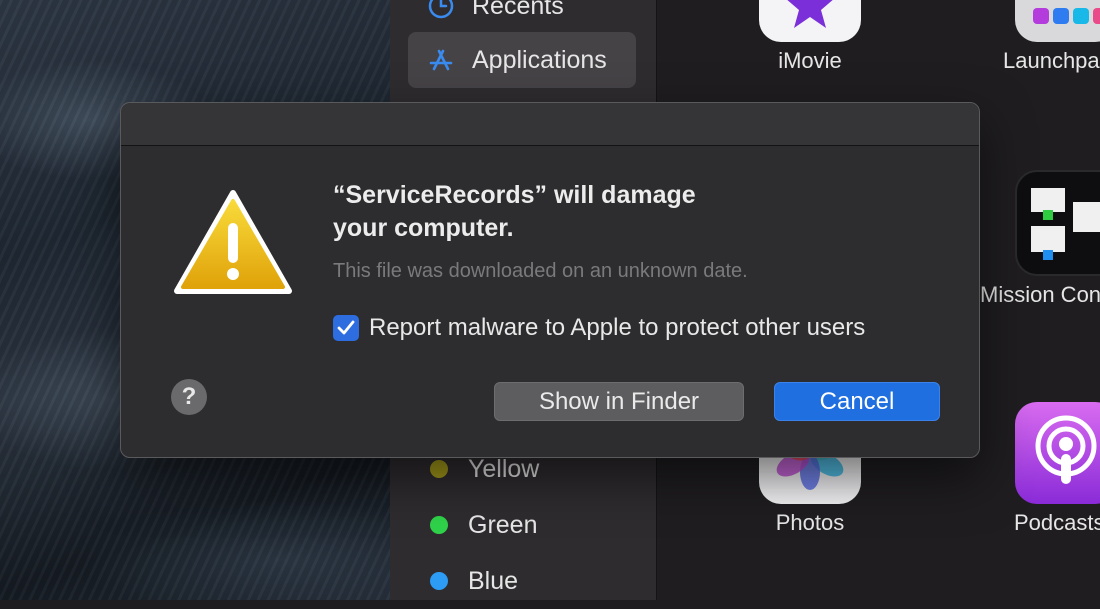  Describe the element at coordinates (1040, 294) in the screenshot. I see `app-name: Mission Control` at that location.